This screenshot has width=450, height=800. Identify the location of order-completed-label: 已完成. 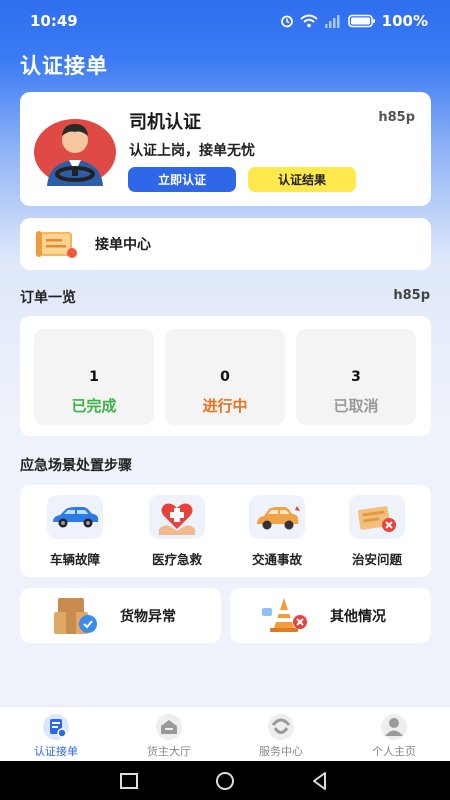
(94, 406).